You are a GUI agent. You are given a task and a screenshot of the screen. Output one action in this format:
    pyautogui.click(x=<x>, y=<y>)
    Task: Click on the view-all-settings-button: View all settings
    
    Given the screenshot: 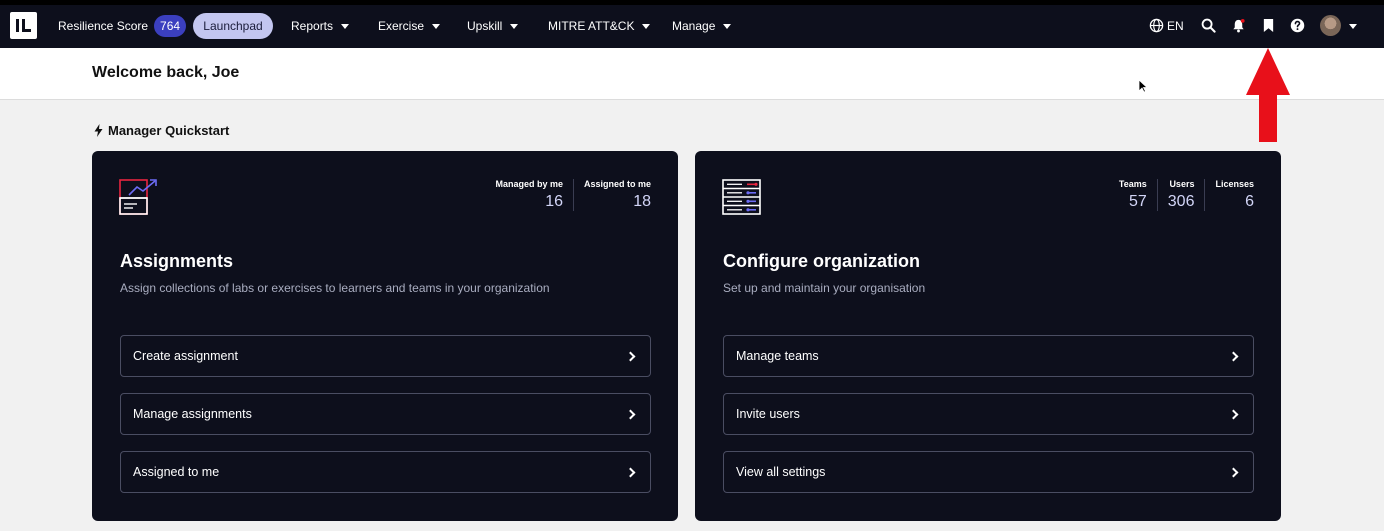 What is the action you would take?
    pyautogui.click(x=988, y=472)
    